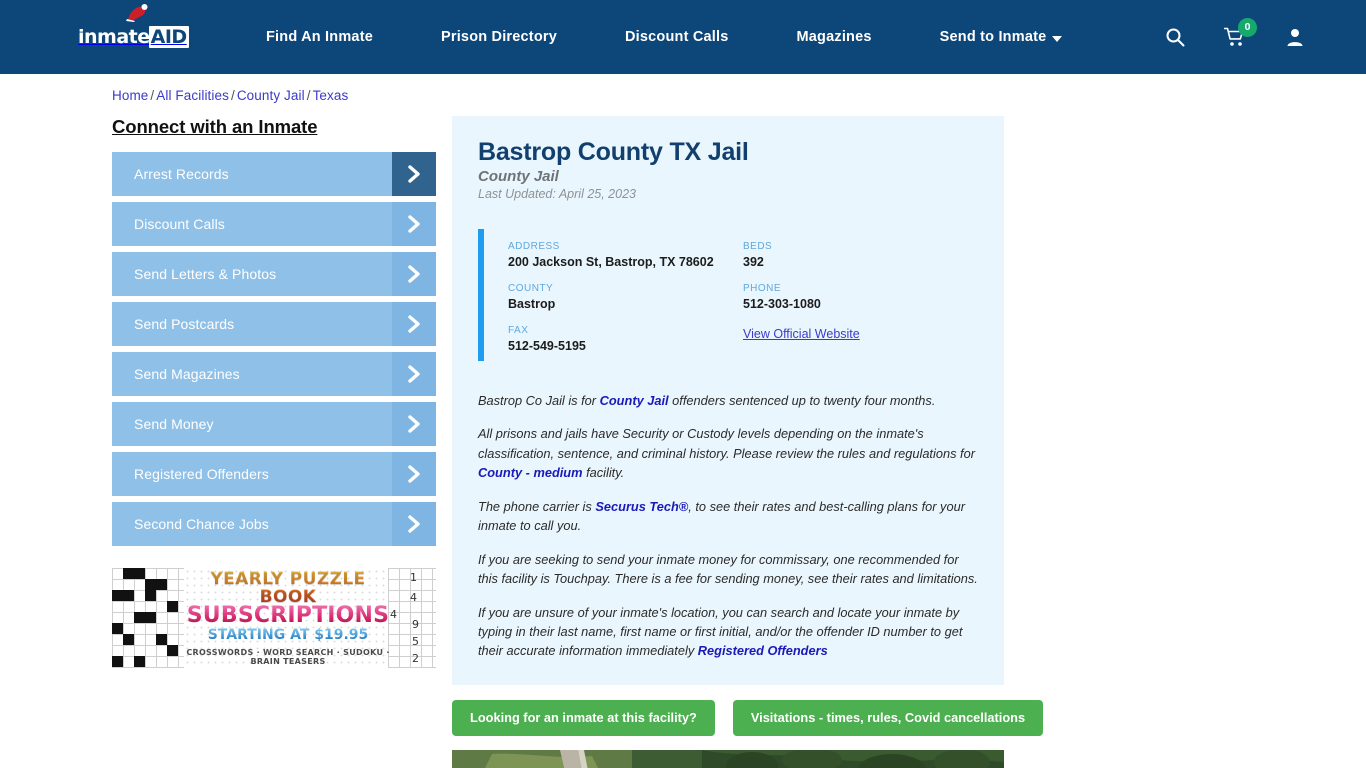 The width and height of the screenshot is (1366, 768). Describe the element at coordinates (415, 641) in the screenshot. I see `sudoku-digit: 5` at that location.